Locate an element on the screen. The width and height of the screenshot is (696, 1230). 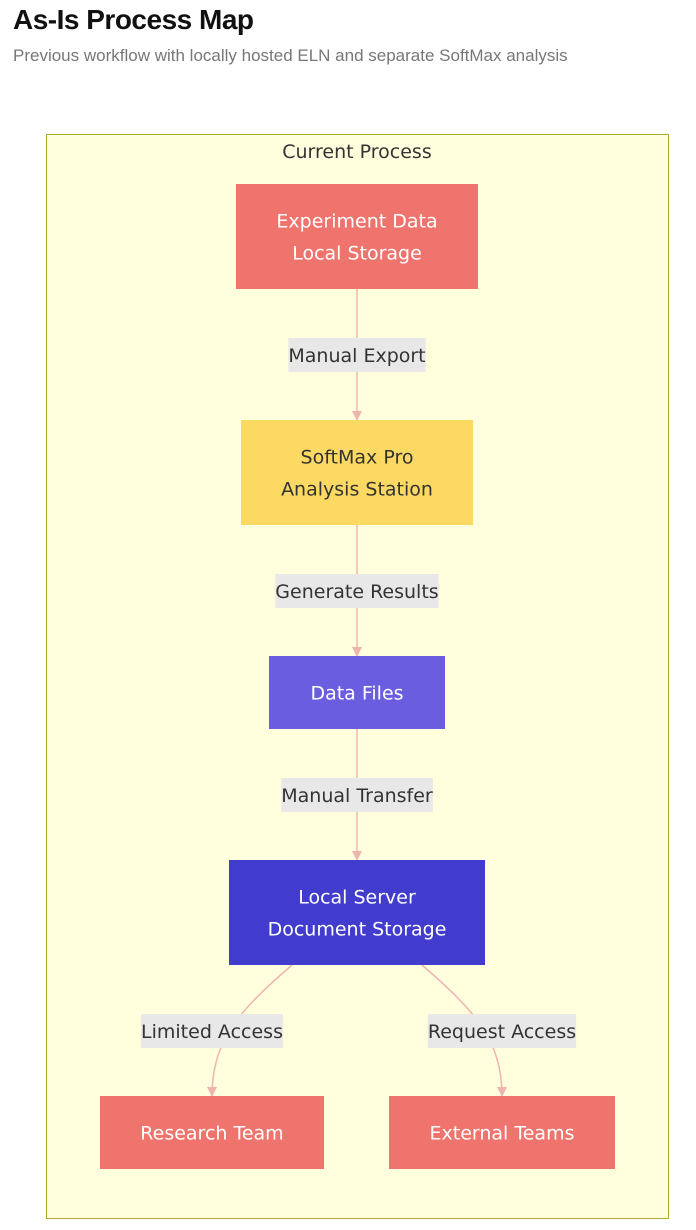
edge-label: Request Access is located at coordinates (502, 1031).